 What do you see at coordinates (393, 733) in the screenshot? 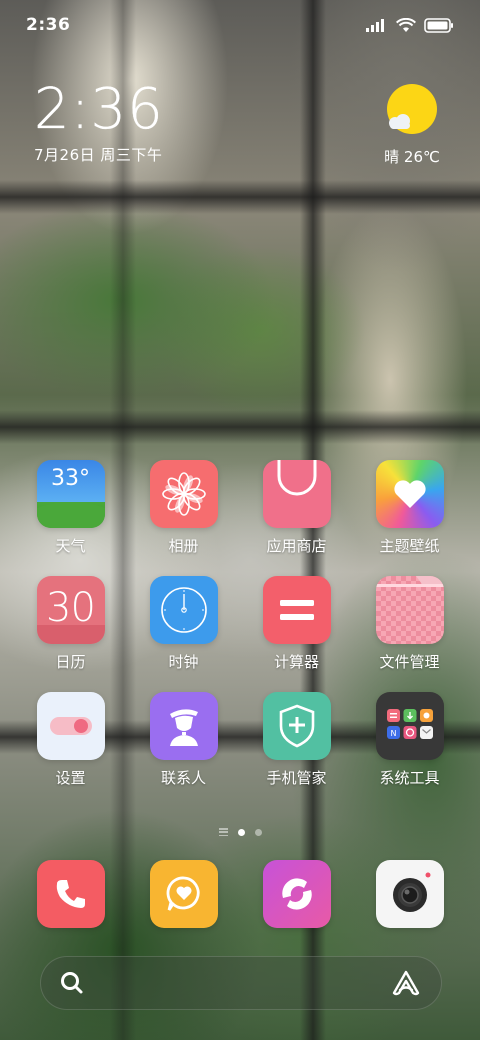
I see `svg-text: N` at bounding box center [393, 733].